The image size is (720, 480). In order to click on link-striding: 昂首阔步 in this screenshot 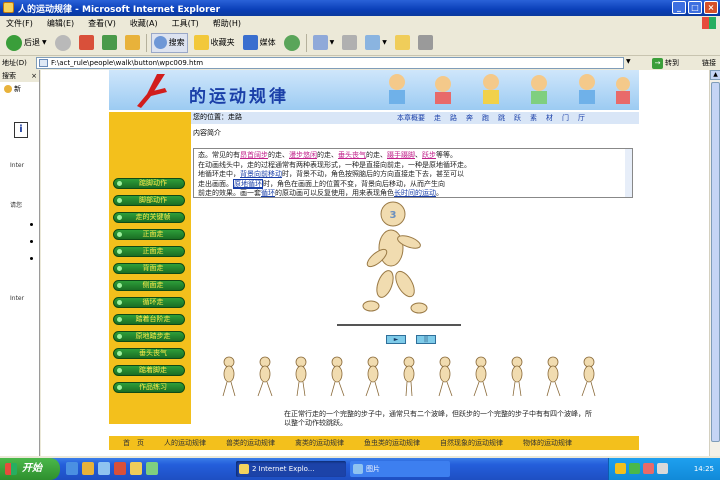, I will do `click(254, 155)`.